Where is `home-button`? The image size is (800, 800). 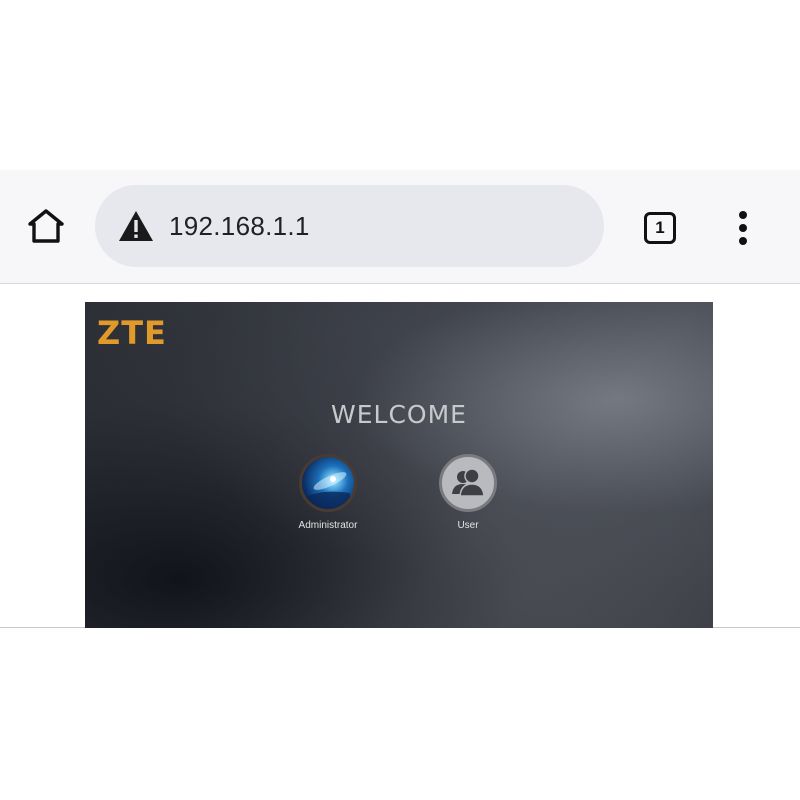
home-button is located at coordinates (46, 228).